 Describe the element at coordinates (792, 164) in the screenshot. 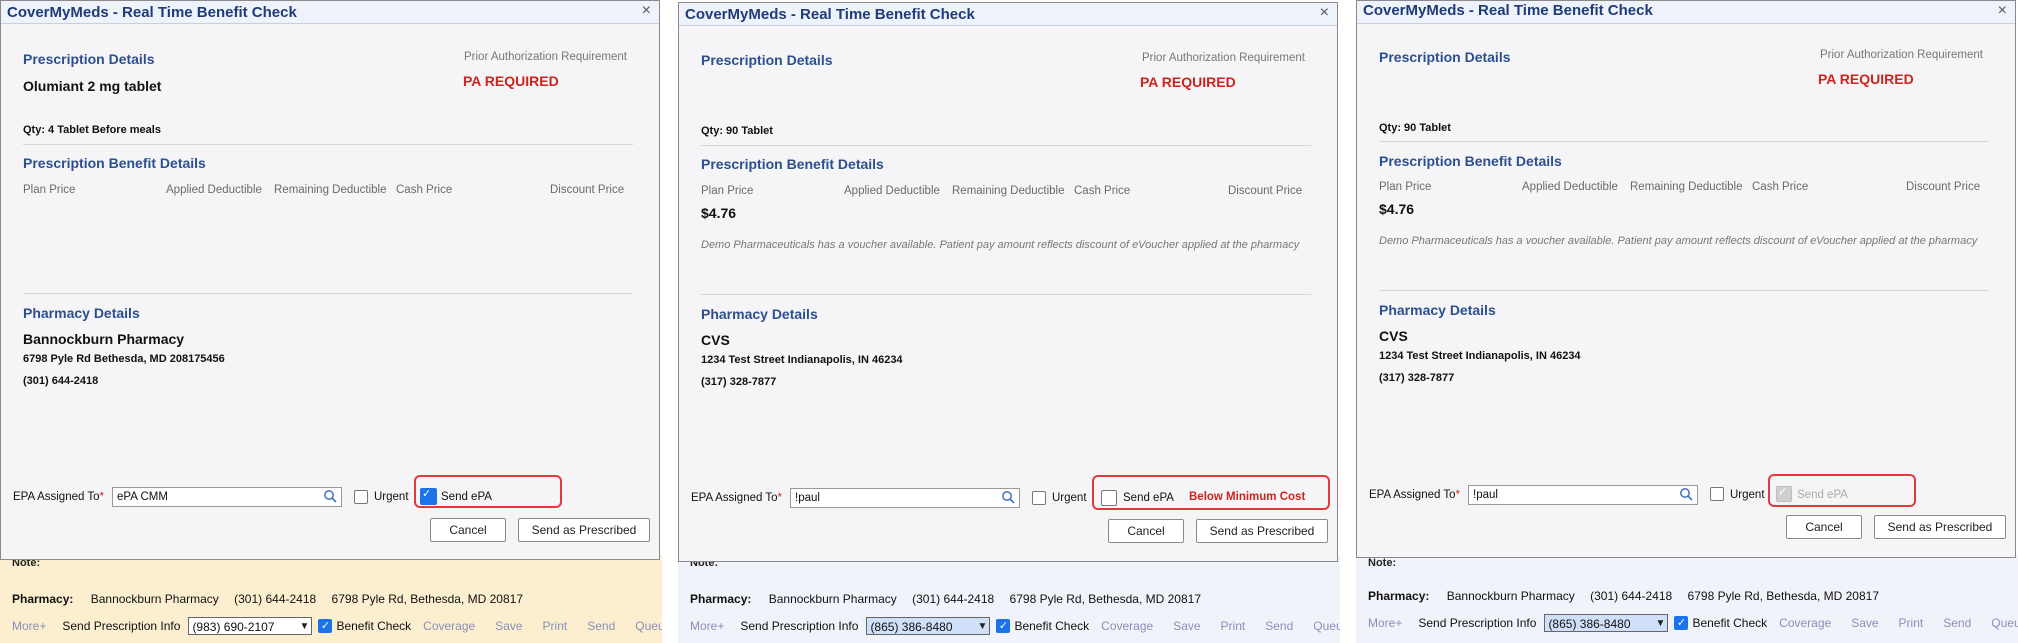

I see `benefit-details-heading: Prescription Benefit Details` at that location.